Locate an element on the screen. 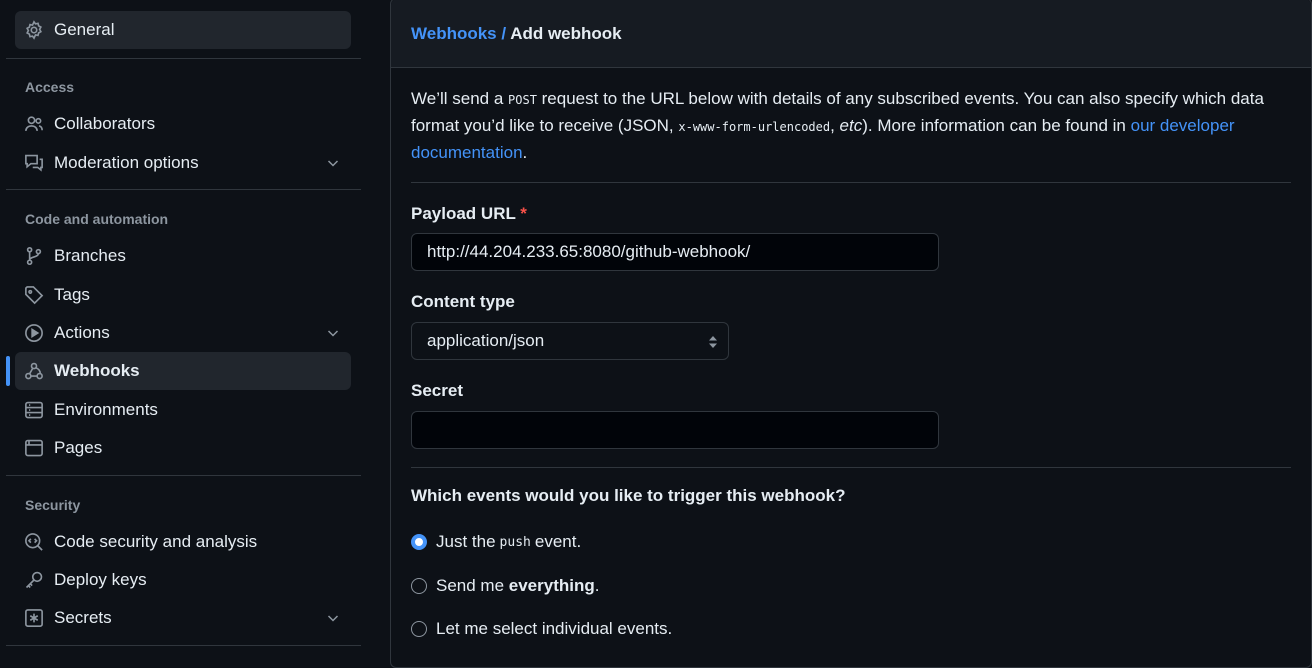  sidebar-item-label: Webhooks is located at coordinates (97, 370).